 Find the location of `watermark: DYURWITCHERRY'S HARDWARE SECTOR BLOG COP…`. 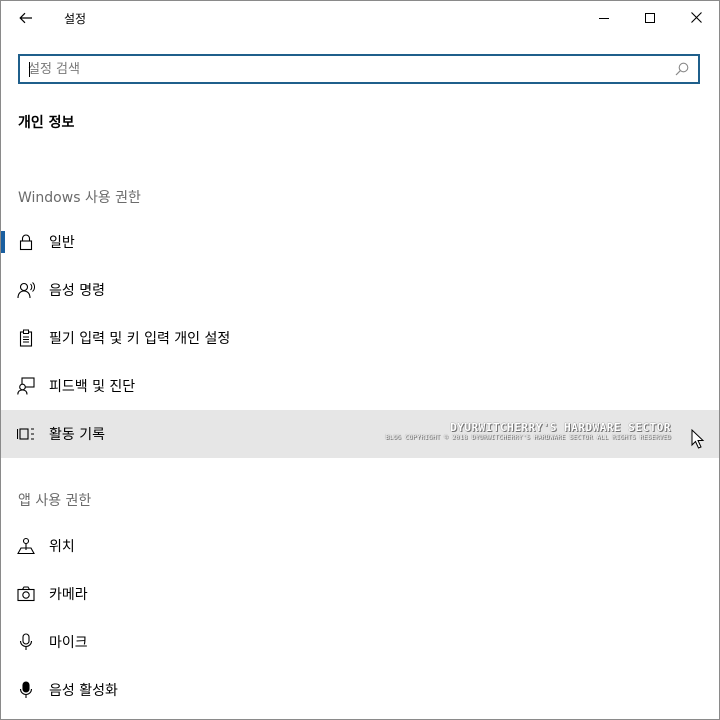

watermark: DYURWITCHERRY'S HARDWARE SECTOR BLOG COP… is located at coordinates (528, 431).